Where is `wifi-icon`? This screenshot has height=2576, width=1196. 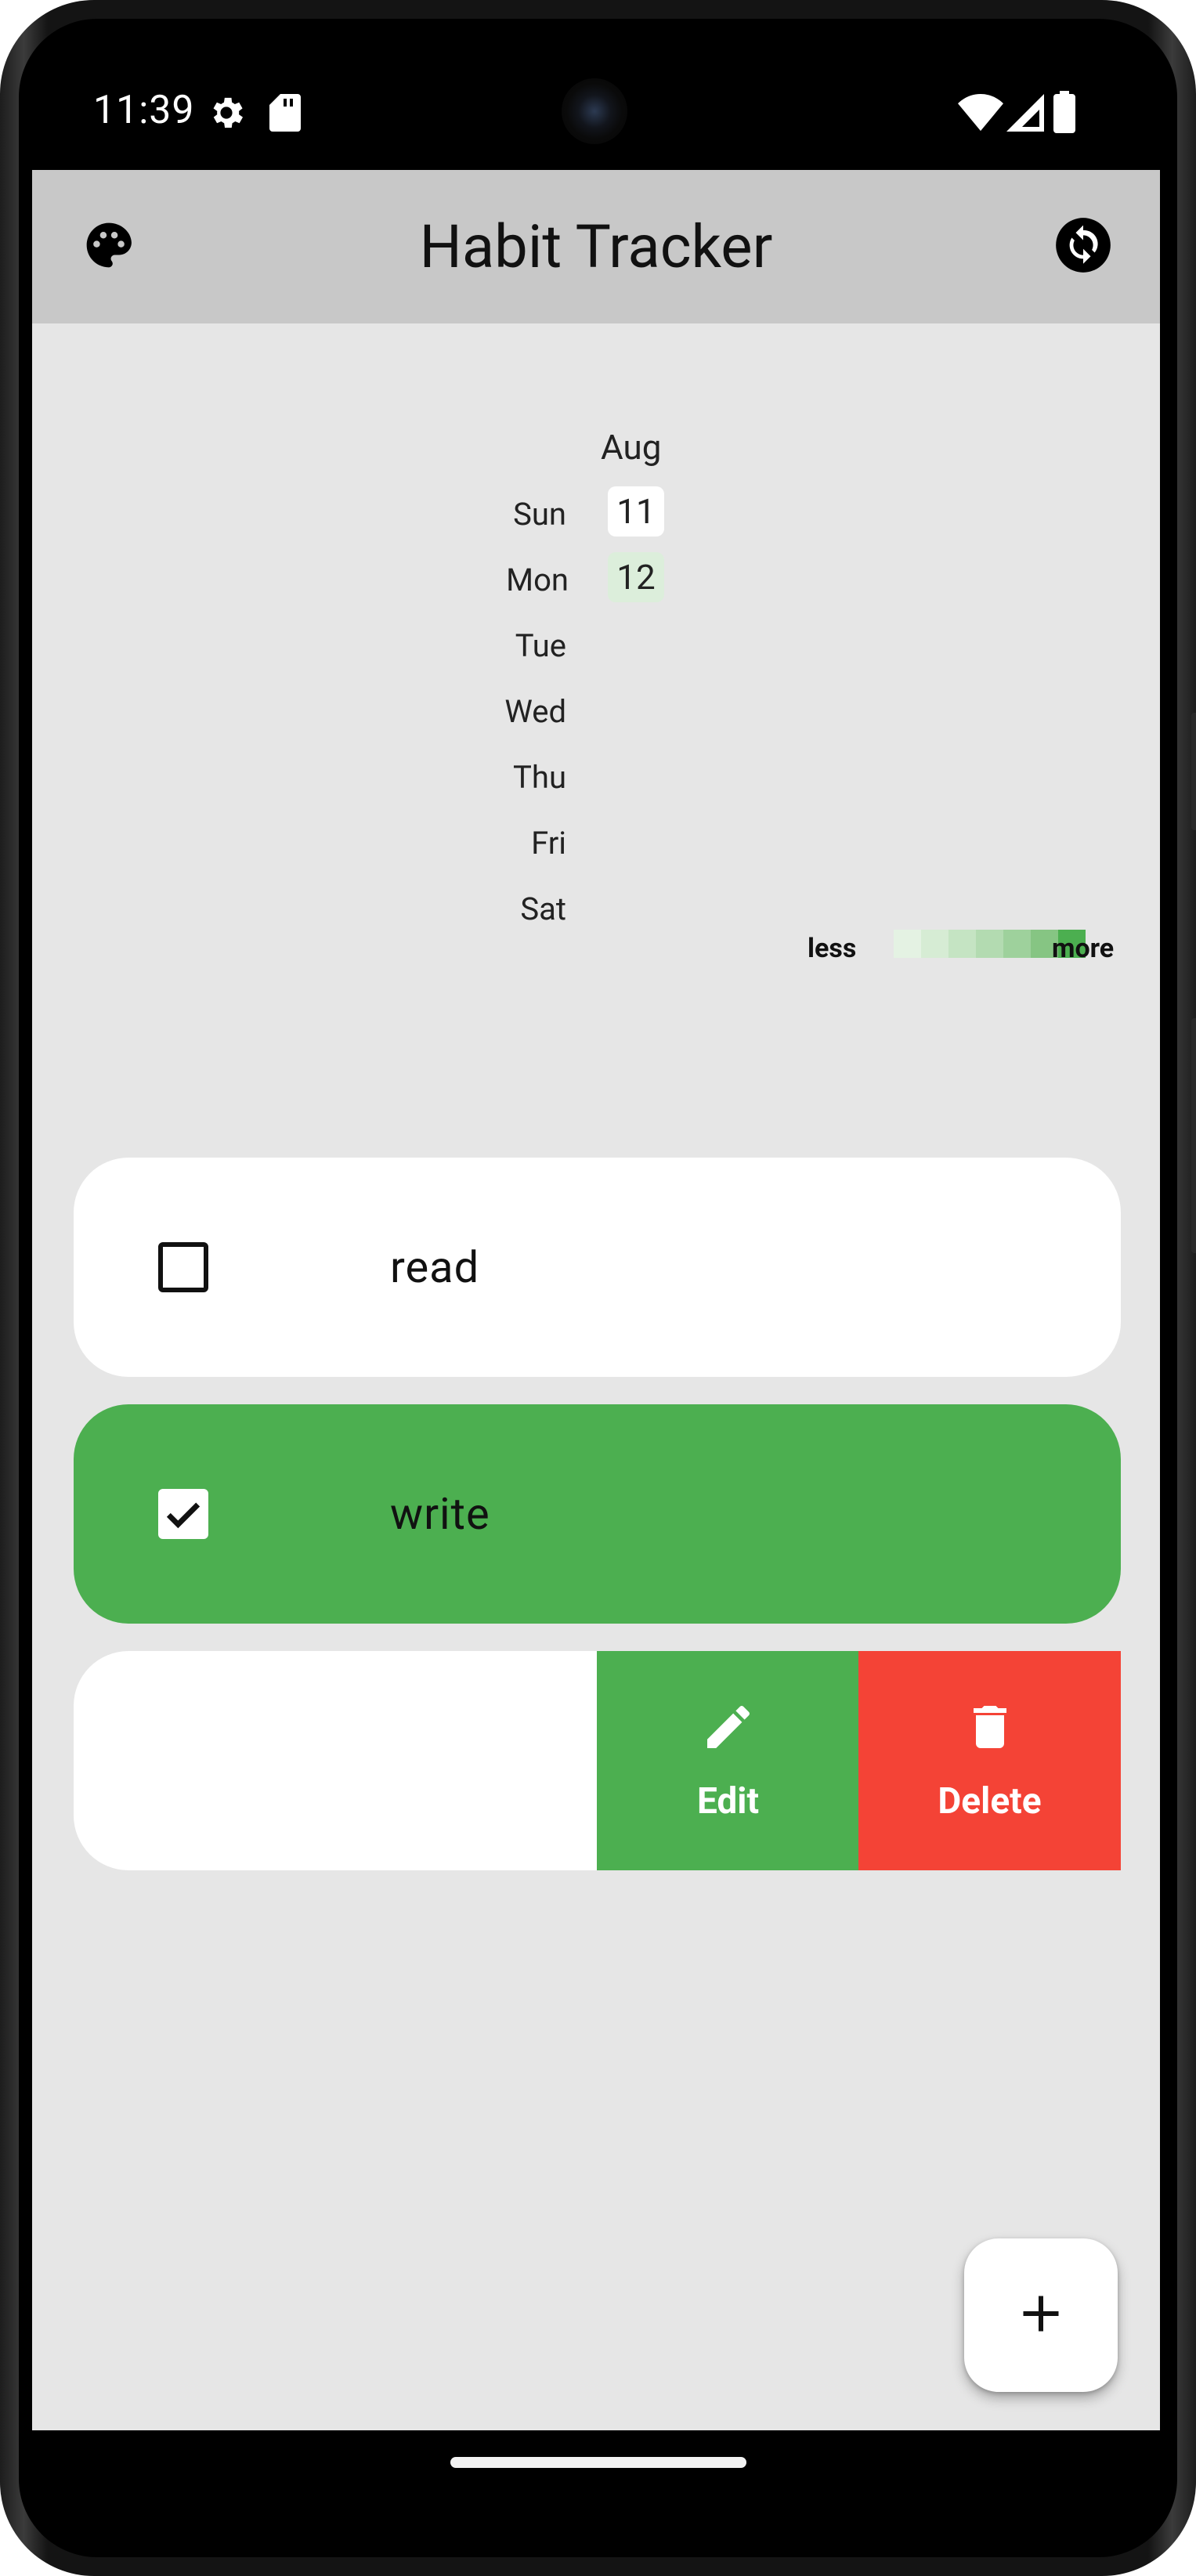
wifi-icon is located at coordinates (980, 113).